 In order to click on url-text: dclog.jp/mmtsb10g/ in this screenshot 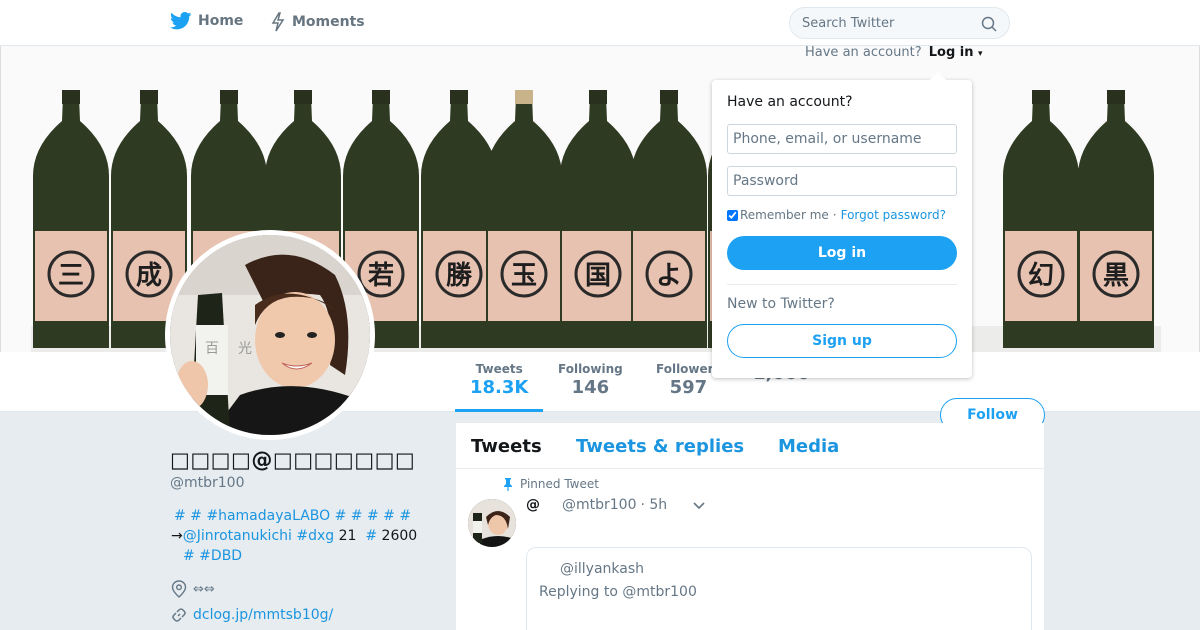, I will do `click(263, 615)`.